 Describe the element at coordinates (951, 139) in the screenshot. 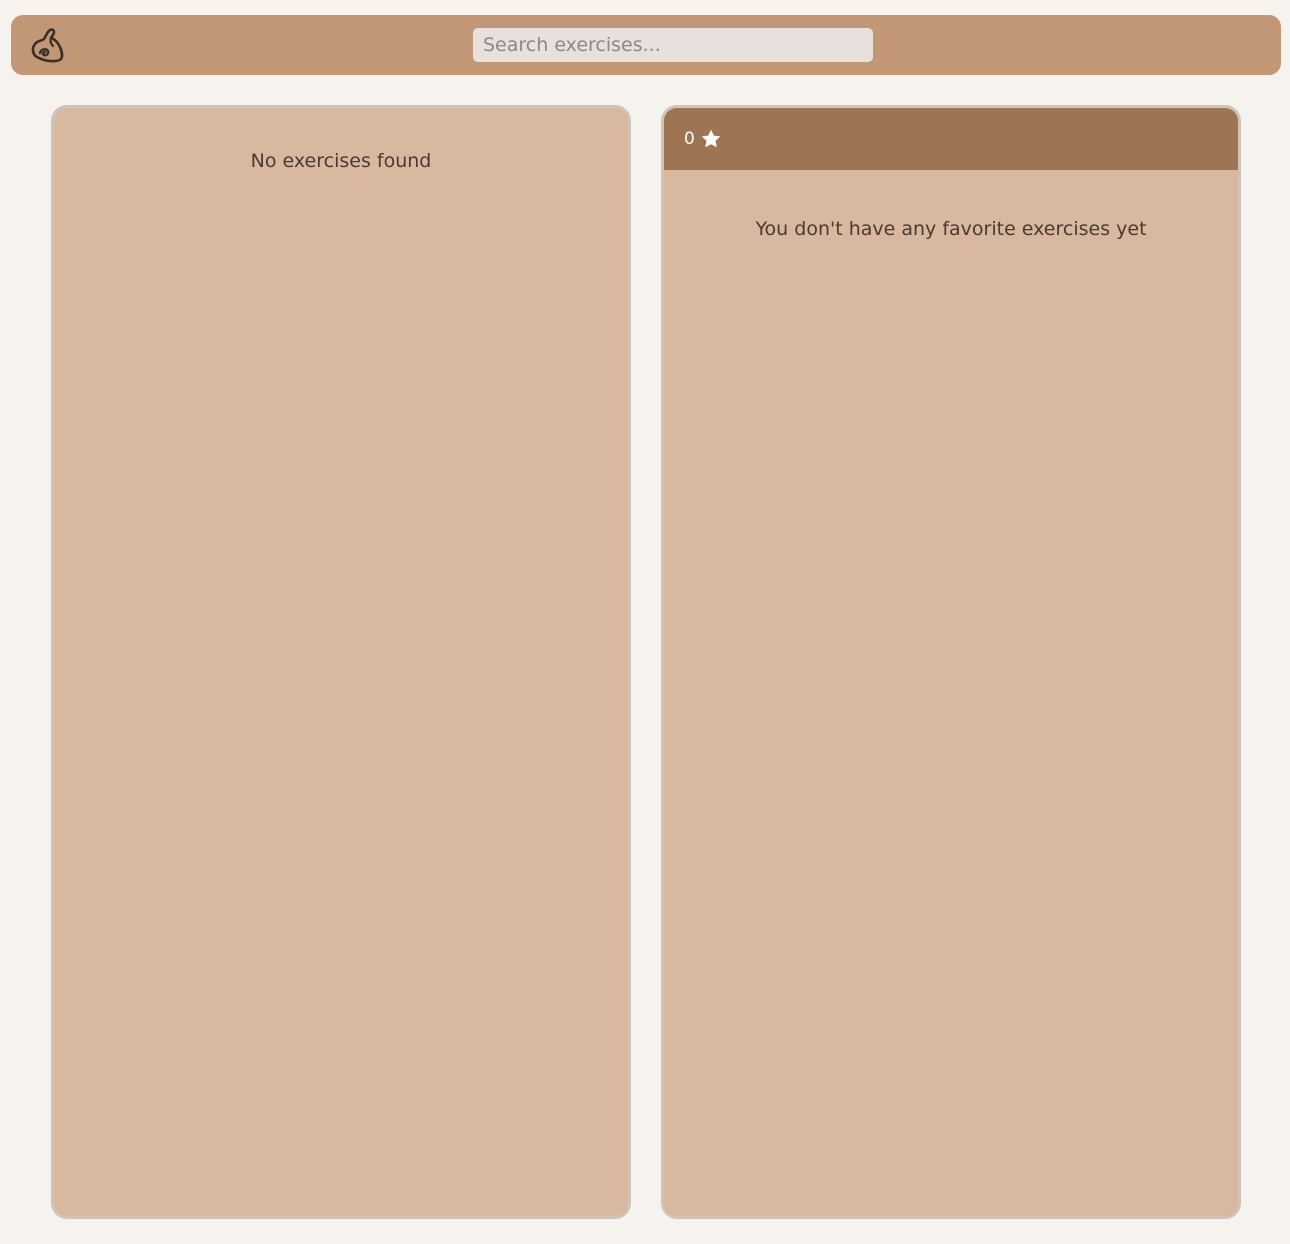

I see `favorites-header: 0` at that location.